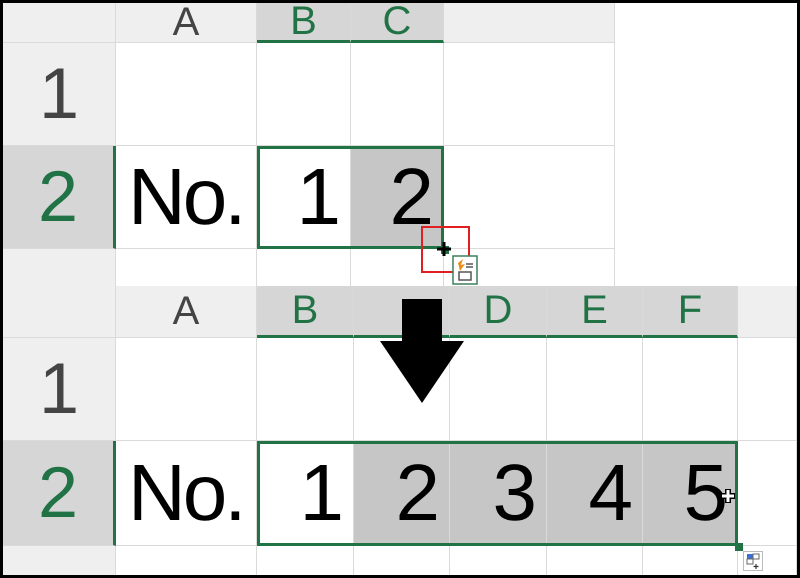 This screenshot has height=578, width=800. What do you see at coordinates (690, 312) in the screenshot?
I see `column-header: F` at bounding box center [690, 312].